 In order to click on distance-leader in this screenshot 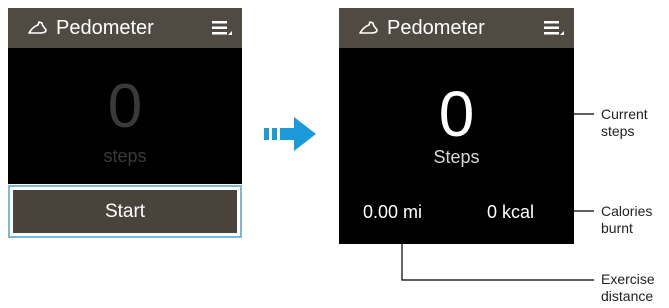, I will do `click(497, 253)`.